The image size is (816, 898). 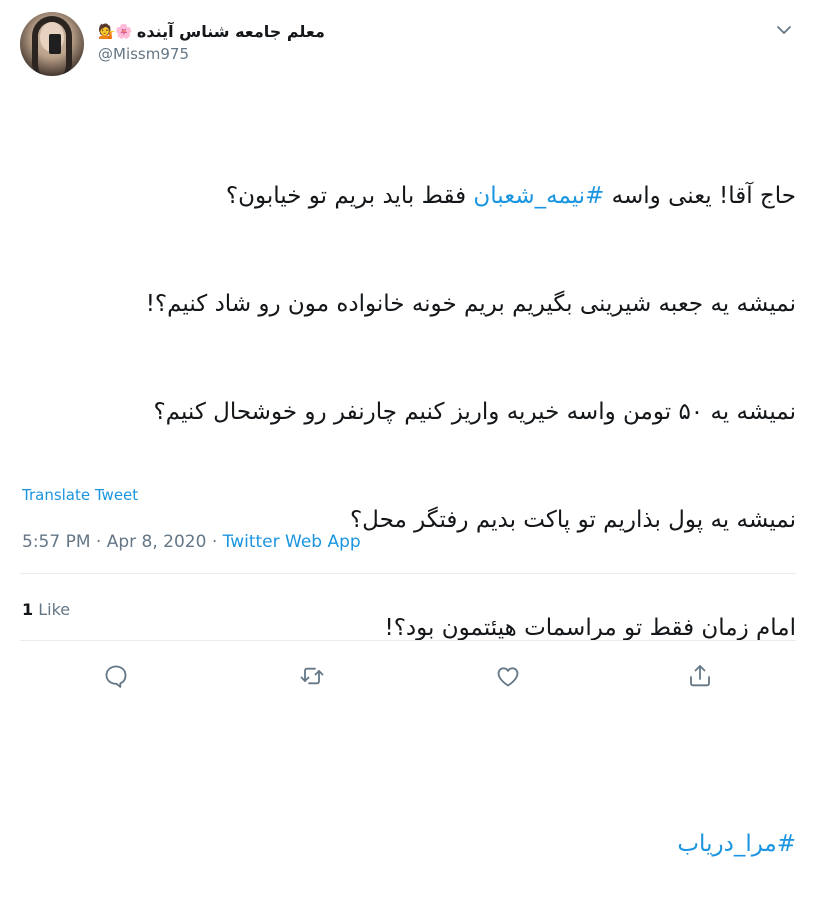 I want to click on retweet-icon, so click(x=312, y=676).